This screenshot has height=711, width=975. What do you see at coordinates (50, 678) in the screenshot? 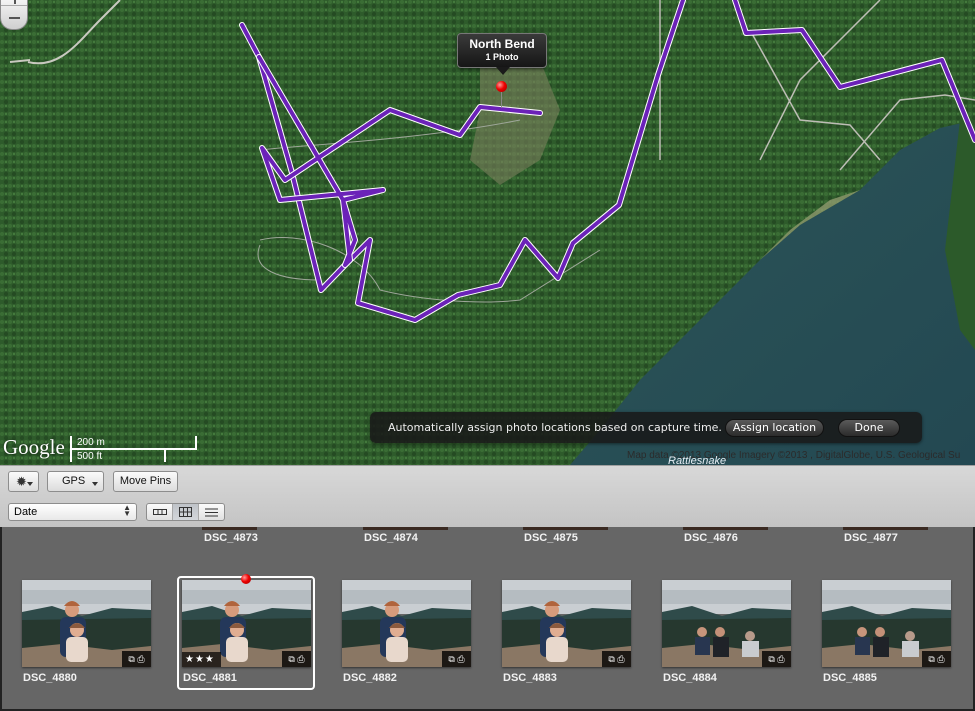
I see `photo-name: DSC_4880` at bounding box center [50, 678].